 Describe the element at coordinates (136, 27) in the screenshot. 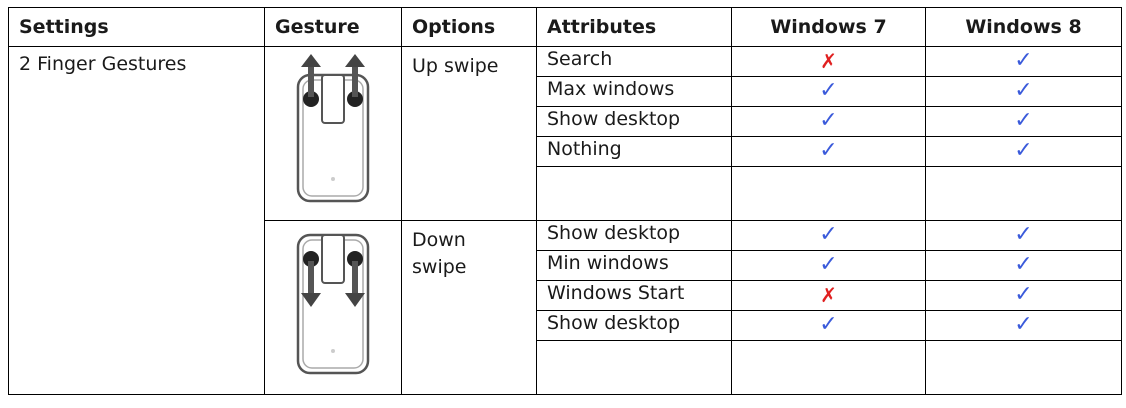

I see `header-settings: Settings` at that location.